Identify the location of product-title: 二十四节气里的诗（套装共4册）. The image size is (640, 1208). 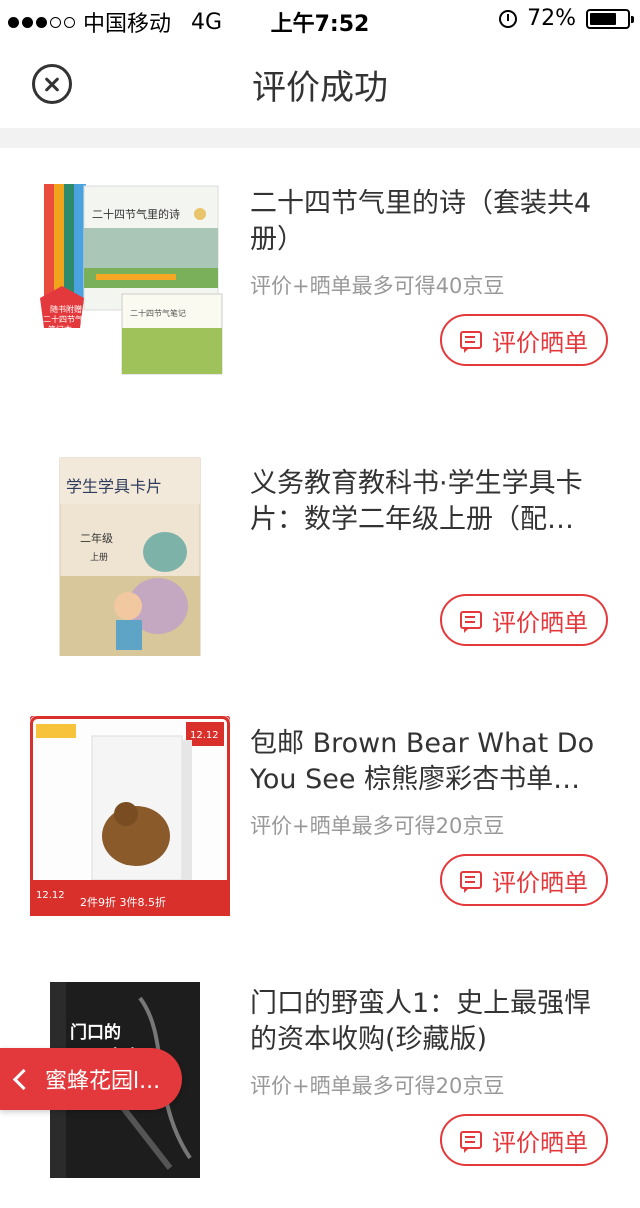
(430, 222).